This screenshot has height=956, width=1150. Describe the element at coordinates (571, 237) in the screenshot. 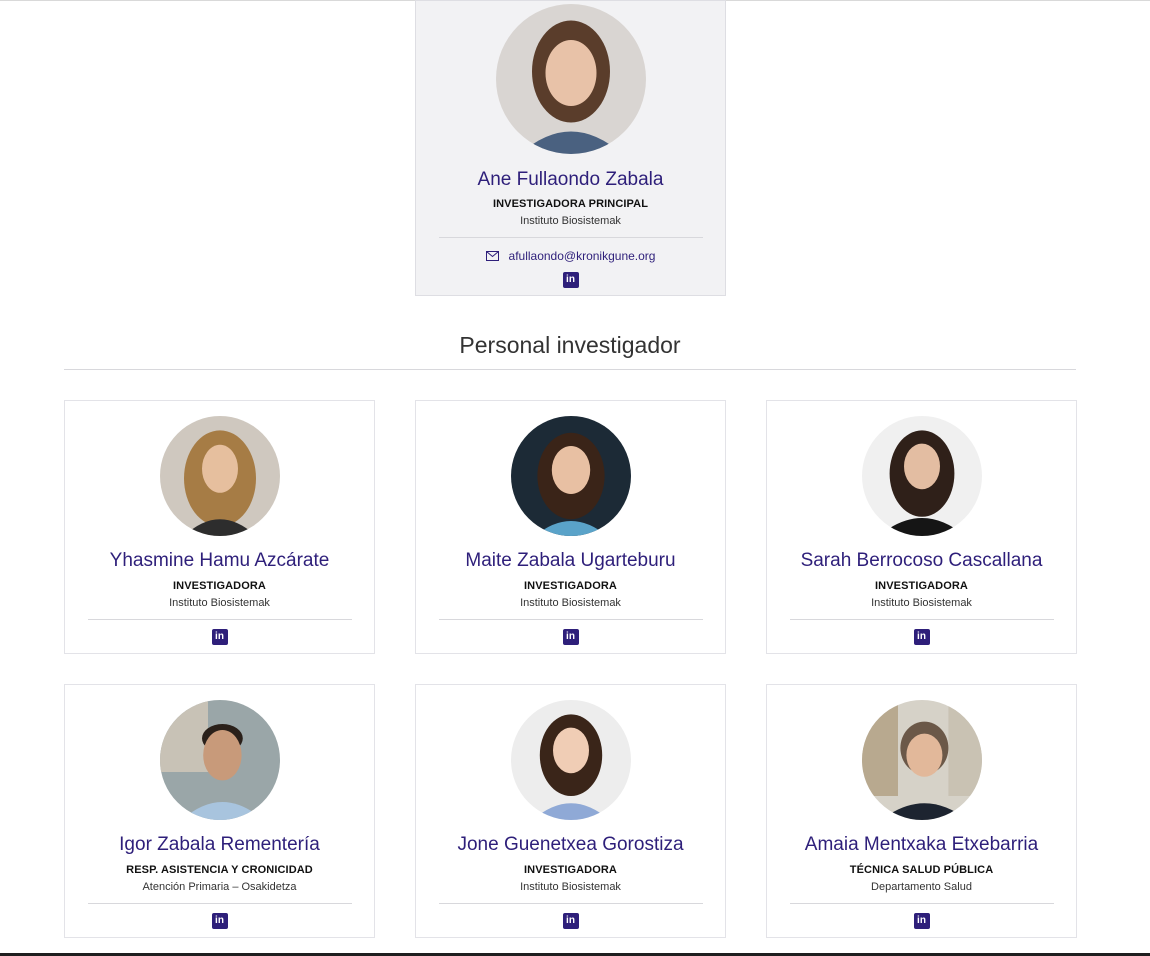

I see `lead-divider` at that location.